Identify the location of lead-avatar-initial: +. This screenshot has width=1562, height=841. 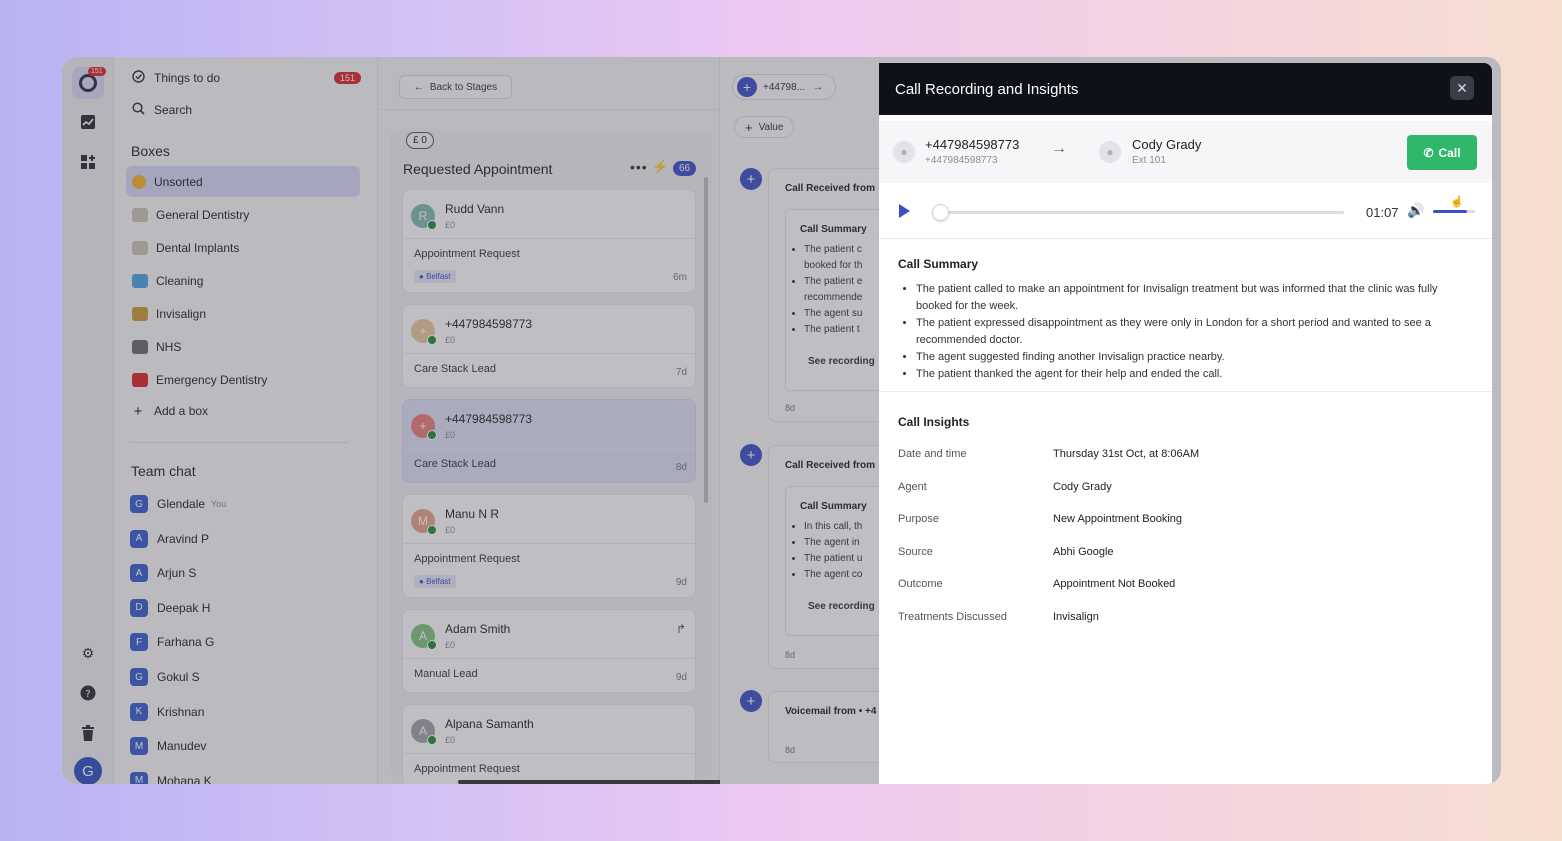
(423, 426).